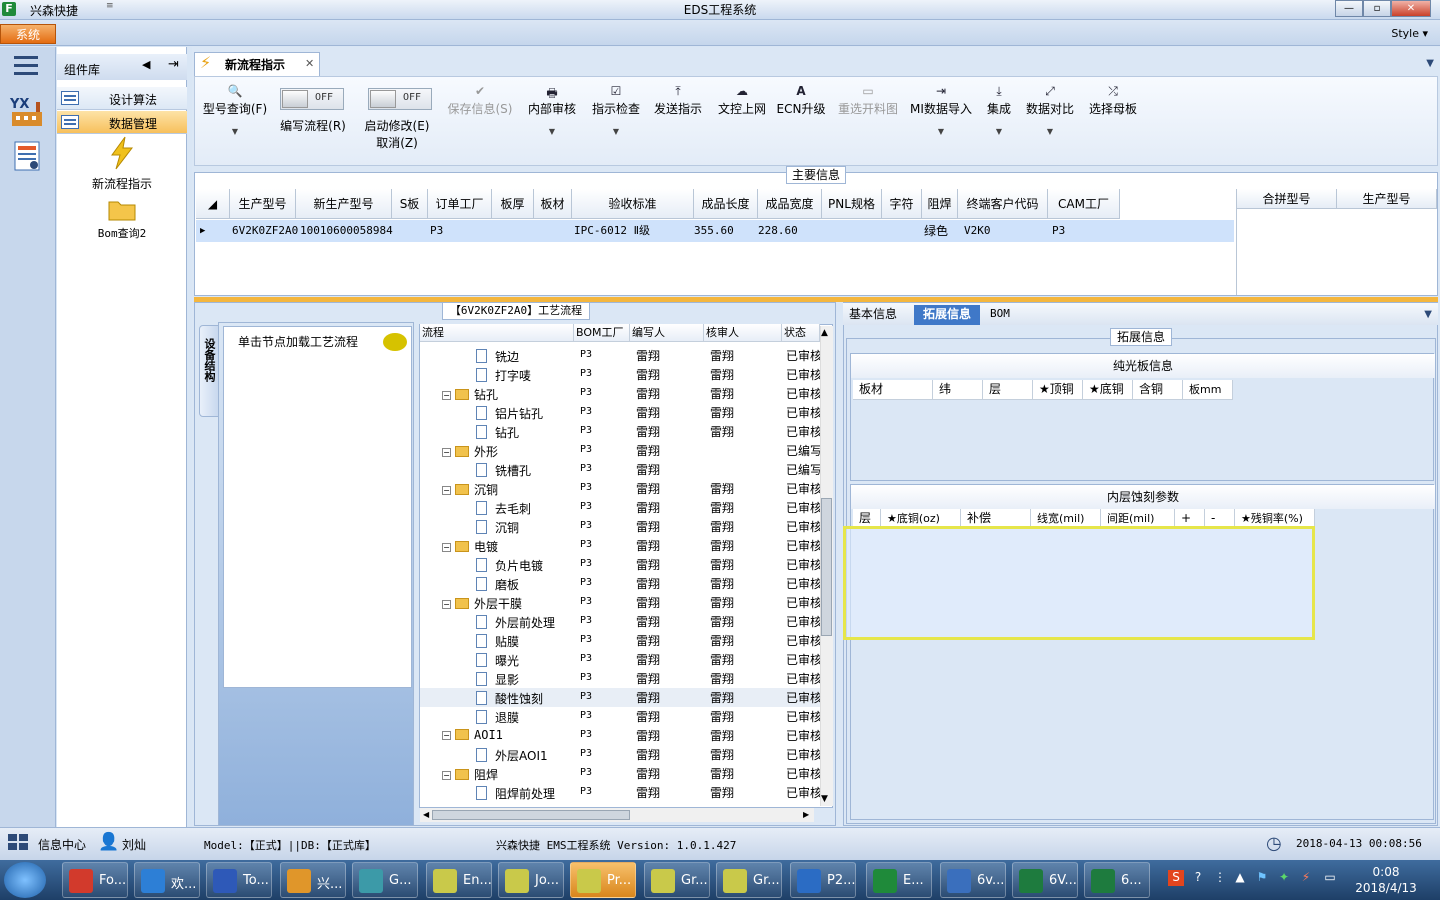 The image size is (1440, 900). What do you see at coordinates (19, 844) in the screenshot?
I see `windows-grid-icon` at bounding box center [19, 844].